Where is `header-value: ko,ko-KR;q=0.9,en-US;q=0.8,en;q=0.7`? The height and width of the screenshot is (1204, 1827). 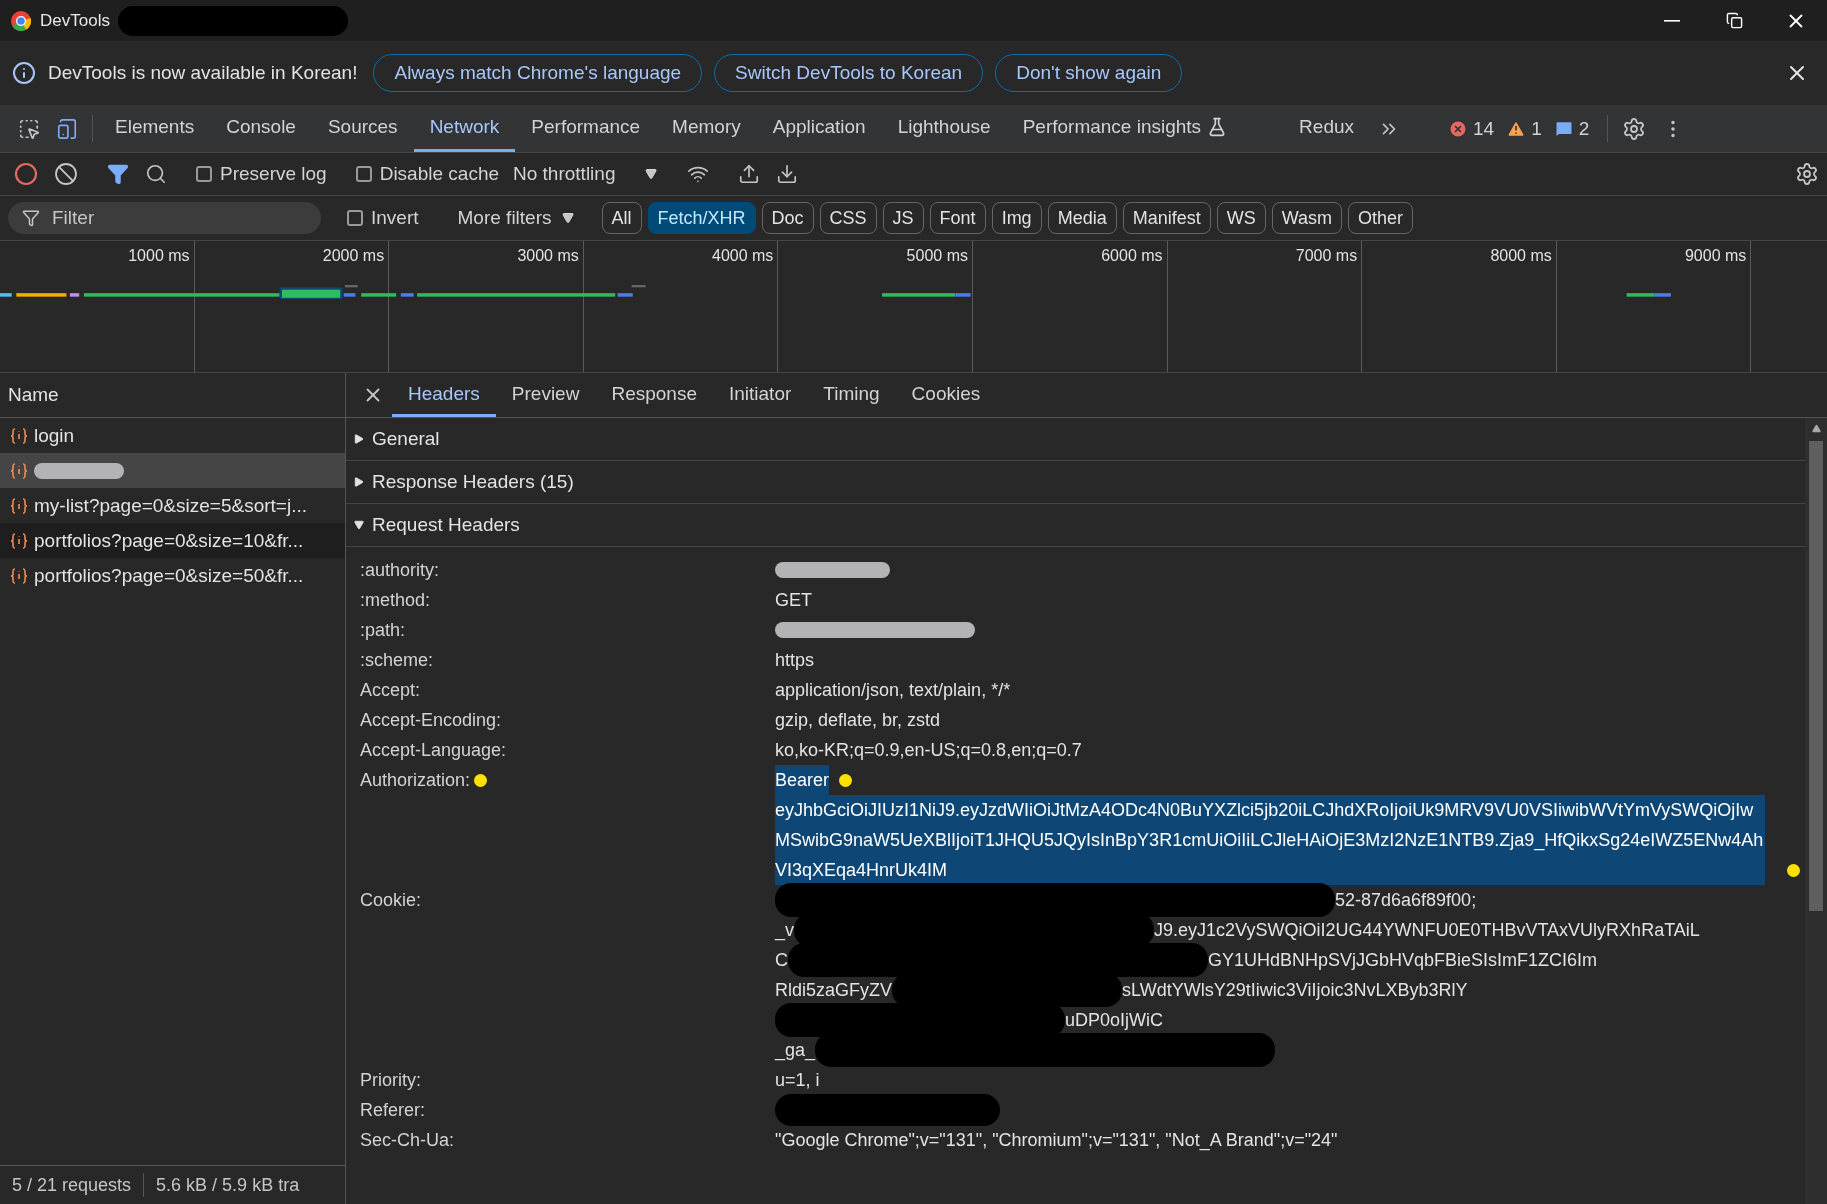
header-value: ko,ko-KR;q=0.9,en-US;q=0.8,en;q=0.7 is located at coordinates (929, 750).